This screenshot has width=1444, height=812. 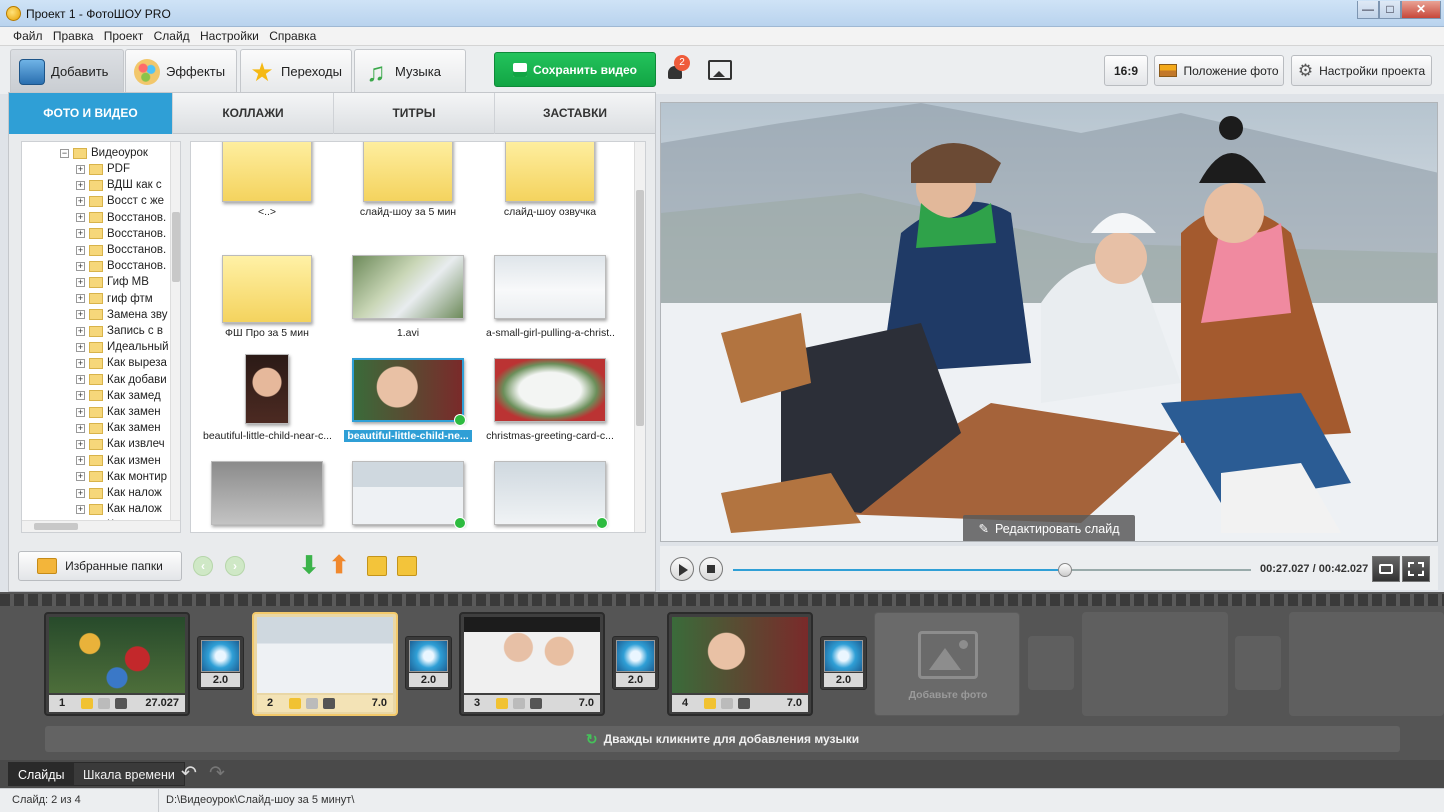 I want to click on tree-item-root: − Видеоурок, so click(x=104, y=153).